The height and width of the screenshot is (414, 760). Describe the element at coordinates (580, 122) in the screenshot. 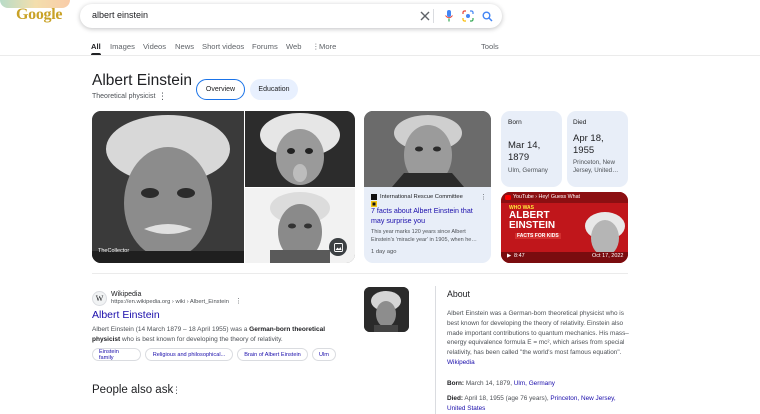

I see `died-label: Died` at that location.